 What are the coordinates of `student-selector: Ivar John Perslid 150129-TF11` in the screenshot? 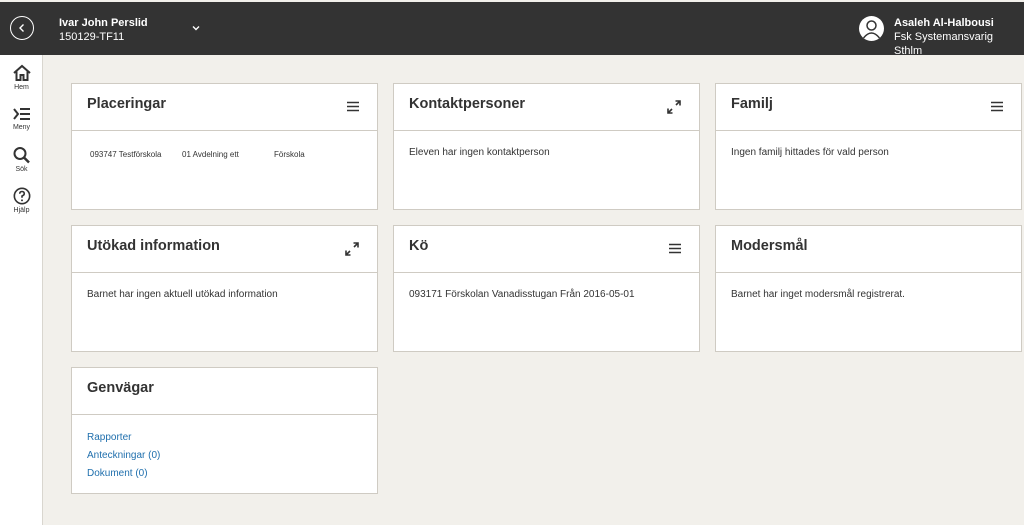 It's located at (103, 30).